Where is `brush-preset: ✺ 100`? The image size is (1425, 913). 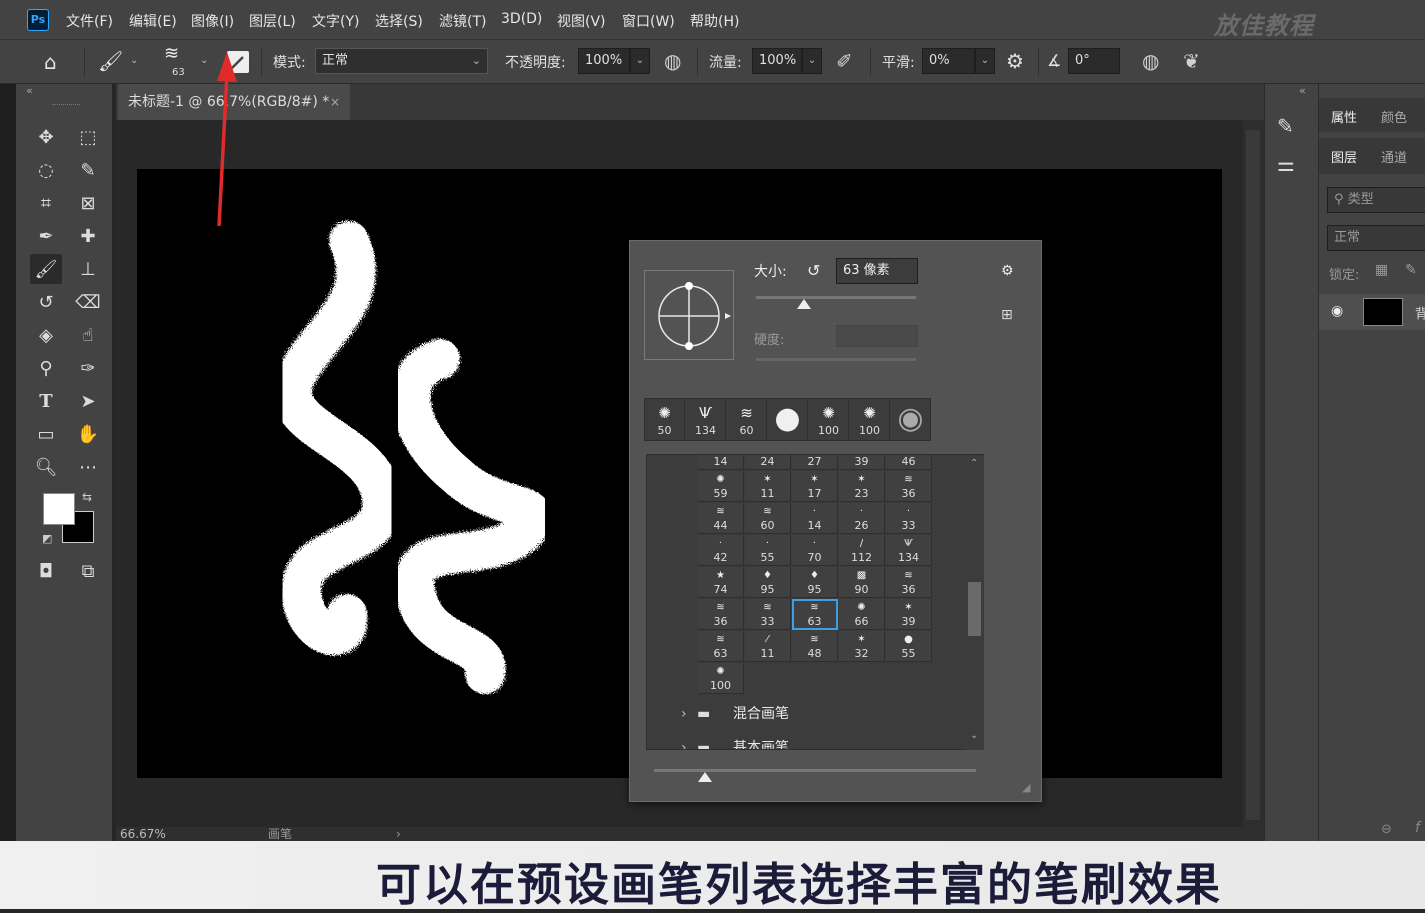 brush-preset: ✺ 100 is located at coordinates (721, 678).